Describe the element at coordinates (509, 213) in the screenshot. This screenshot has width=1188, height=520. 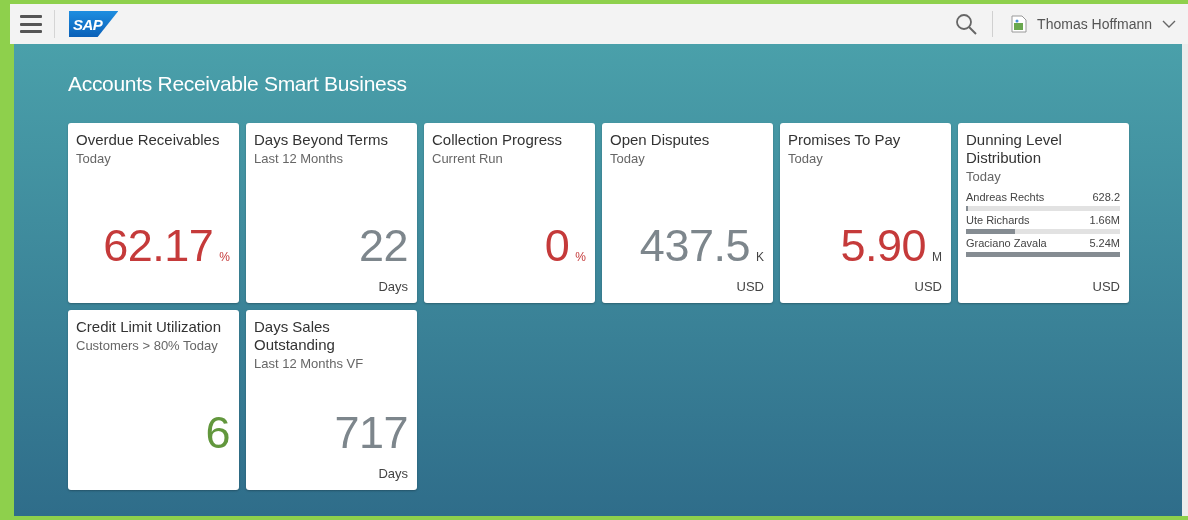
I see `kpi-tile: Collection Progress Current Run 0%` at that location.